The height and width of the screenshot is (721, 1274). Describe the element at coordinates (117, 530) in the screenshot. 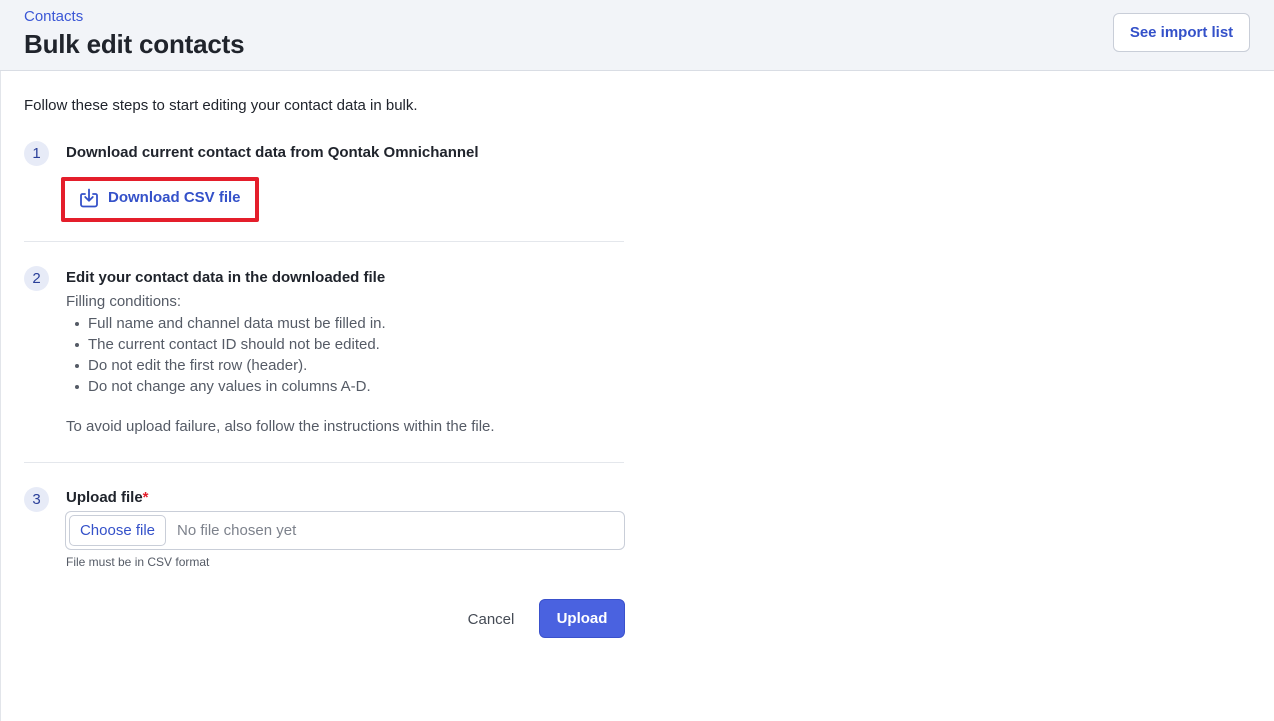

I see `choose-file-button: Choose file` at that location.